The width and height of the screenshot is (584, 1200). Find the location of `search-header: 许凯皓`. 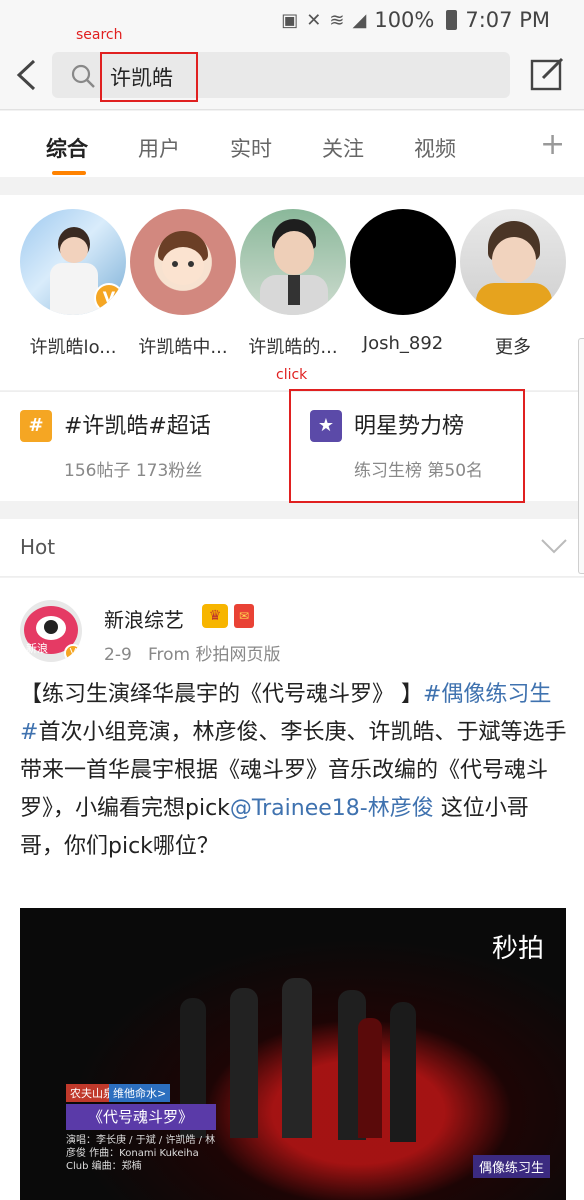

search-header: 许凯皓 is located at coordinates (292, 75).